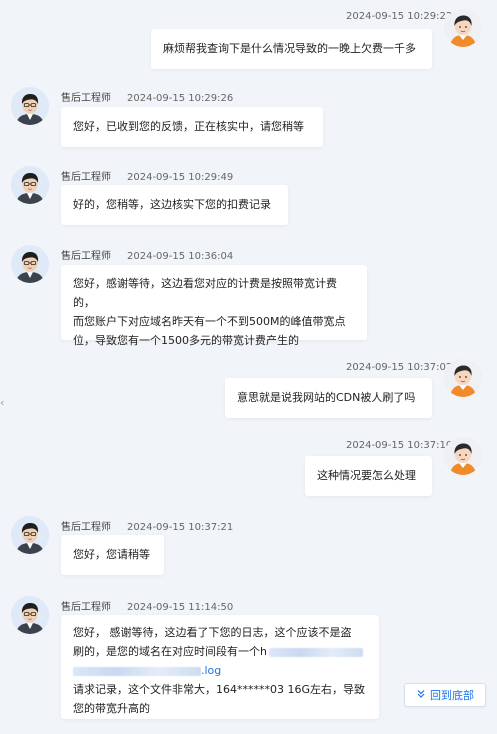  I want to click on message-bubble: 这种情况要怎么处理, so click(368, 476).